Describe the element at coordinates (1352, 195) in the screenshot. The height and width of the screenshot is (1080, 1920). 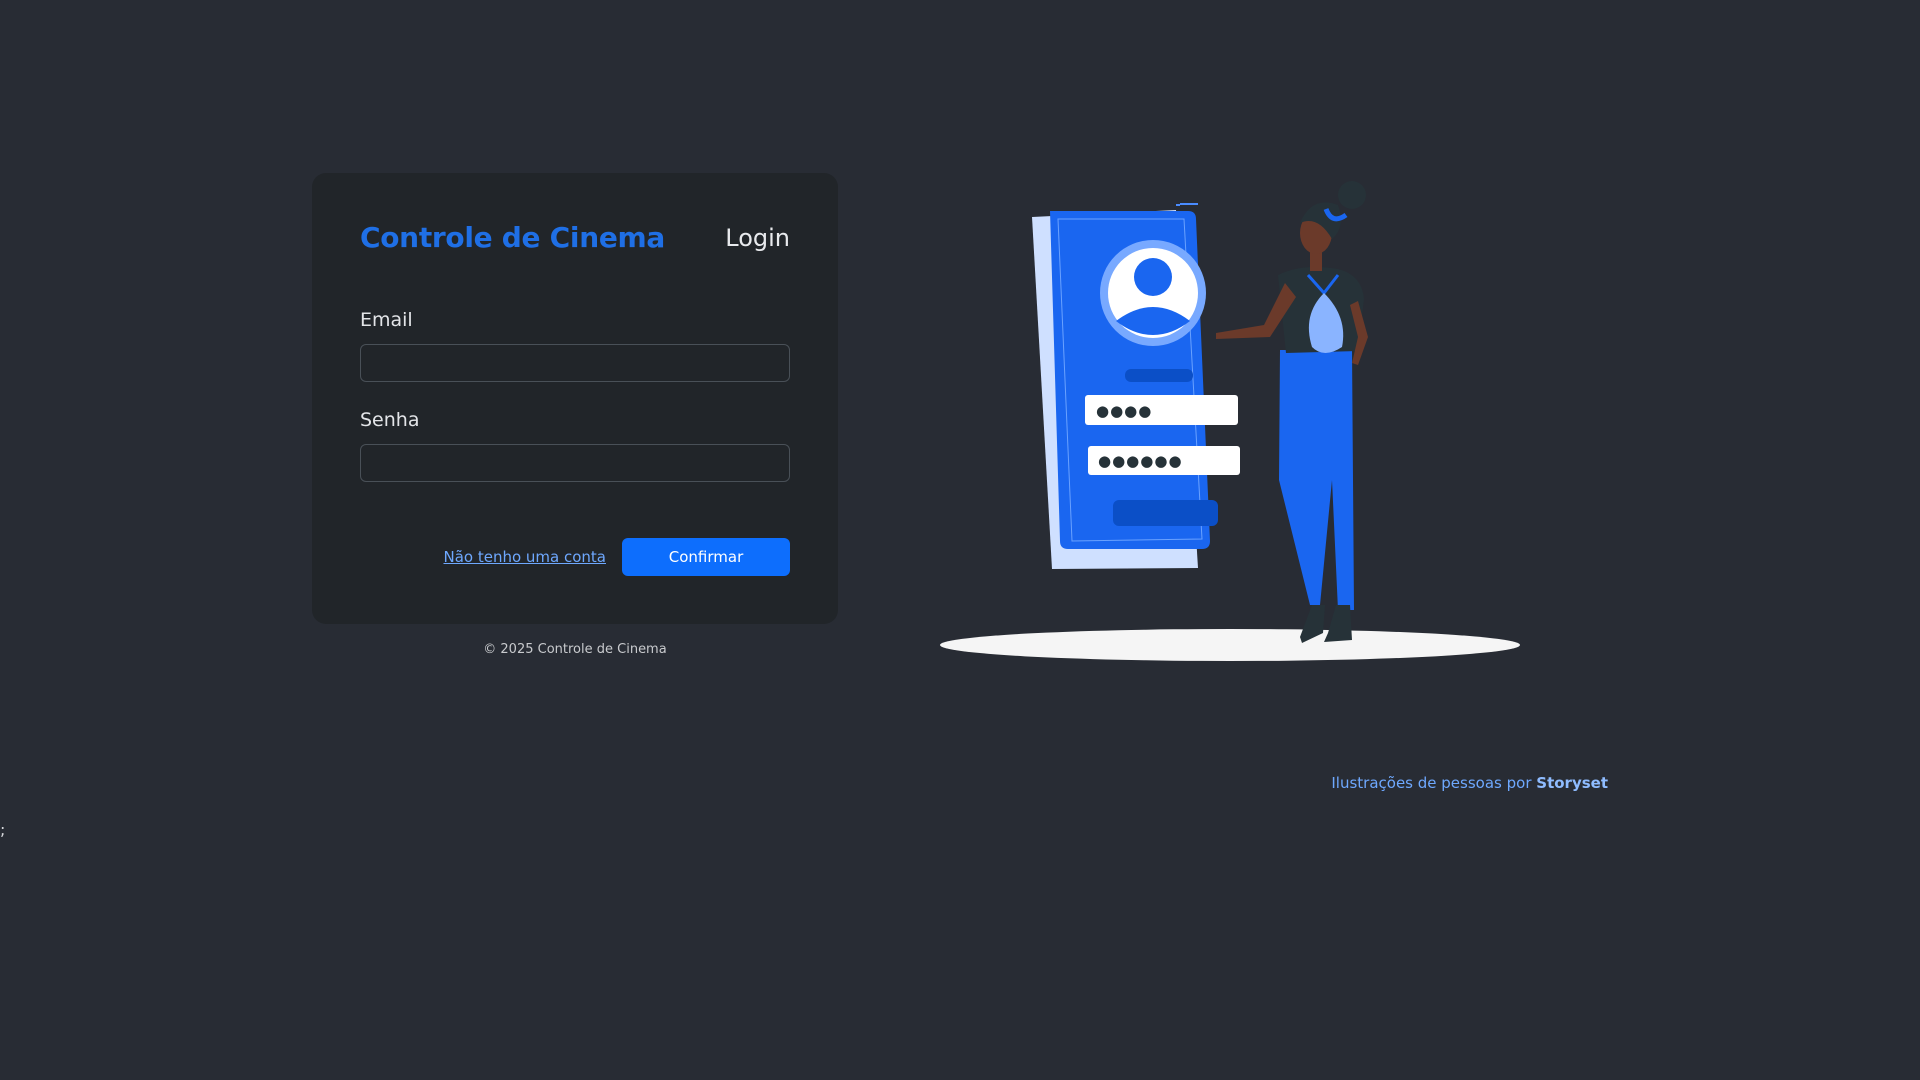
I see `person-hair-bun` at that location.